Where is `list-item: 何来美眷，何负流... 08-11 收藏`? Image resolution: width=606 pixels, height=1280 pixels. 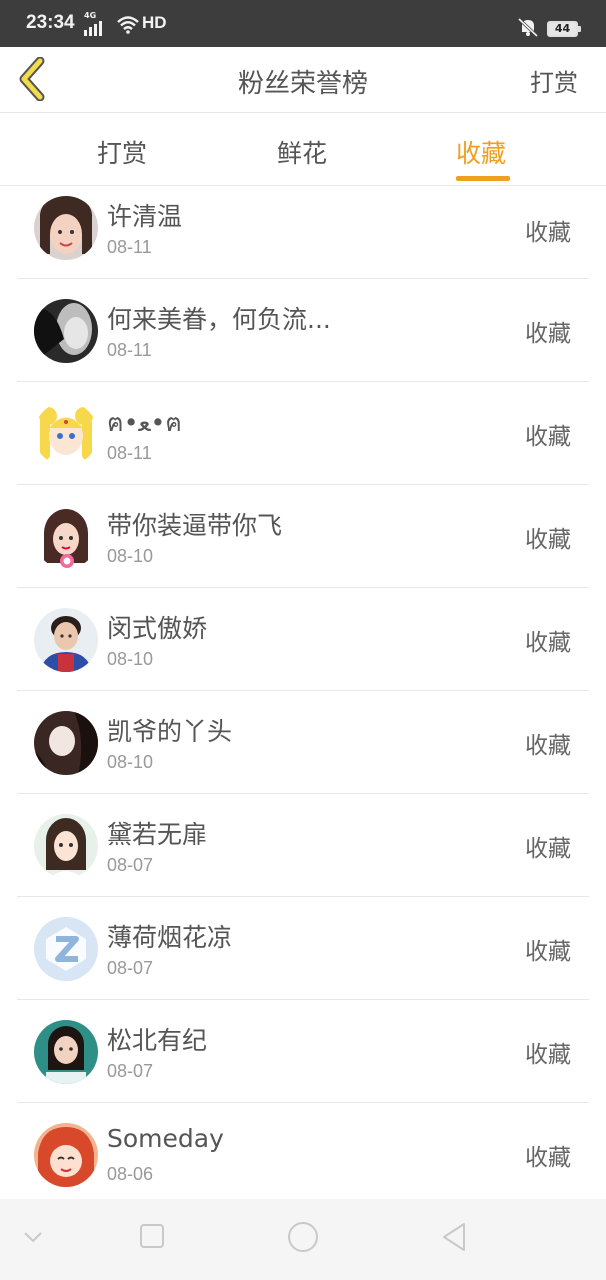 list-item: 何来美眷，何负流... 08-11 收藏 is located at coordinates (303, 330).